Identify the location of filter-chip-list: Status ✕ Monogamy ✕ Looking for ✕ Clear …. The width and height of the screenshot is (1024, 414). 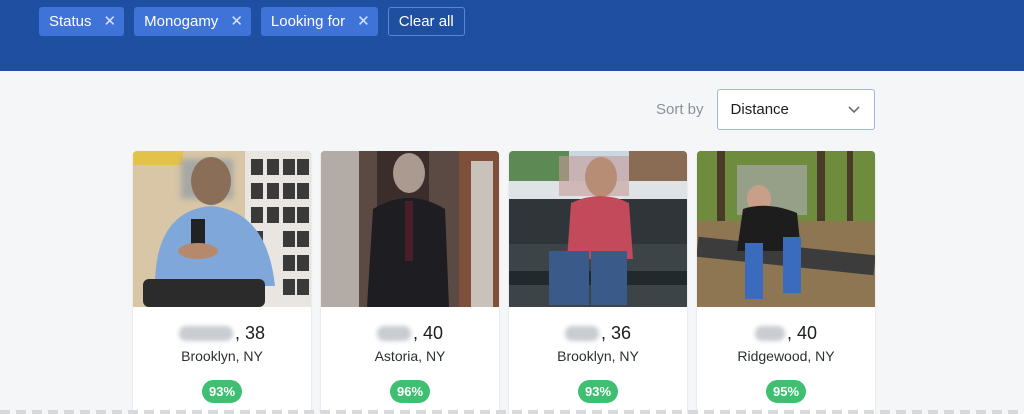
(252, 21).